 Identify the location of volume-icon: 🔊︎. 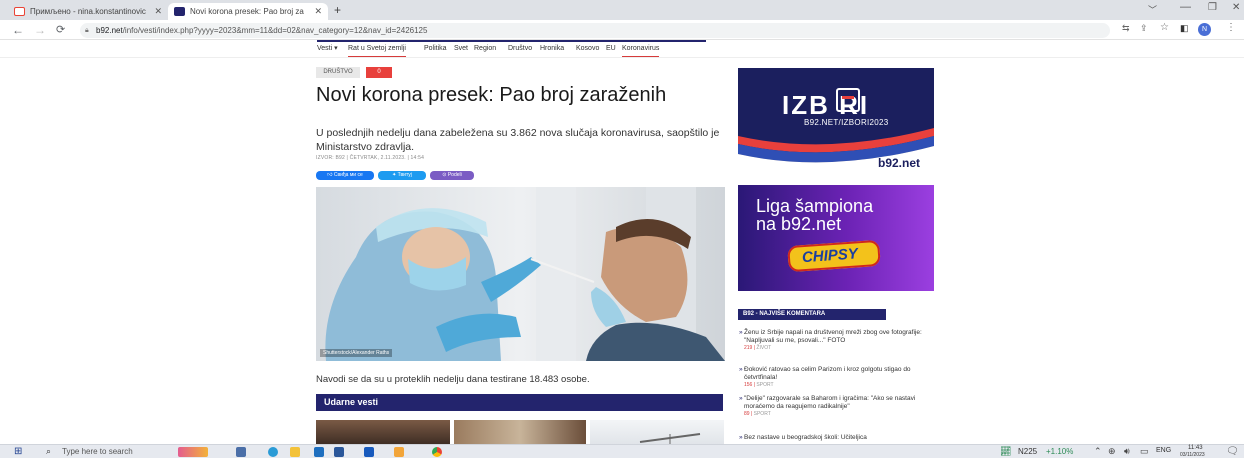
(1127, 451).